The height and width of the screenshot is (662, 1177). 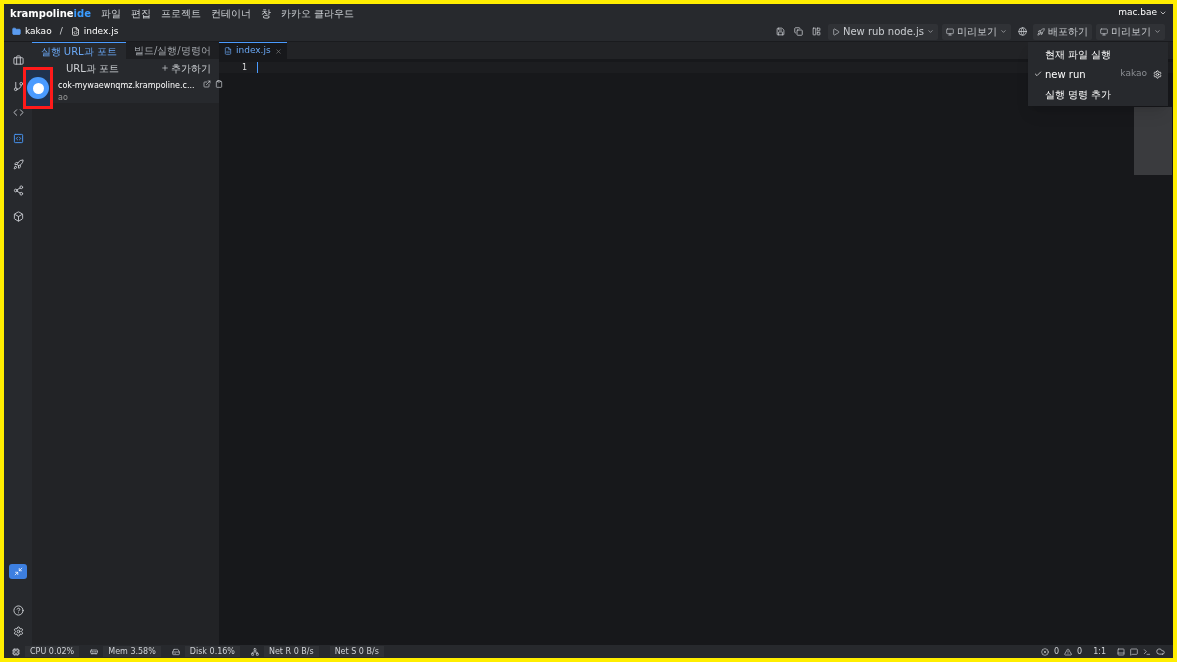 I want to click on editor-tab: index.js, so click(x=253, y=50).